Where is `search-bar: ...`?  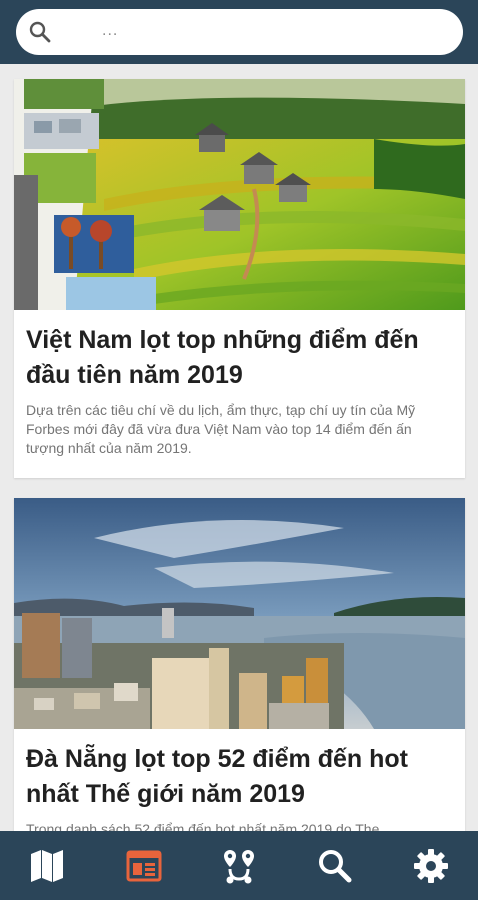
search-bar: ... is located at coordinates (239, 32).